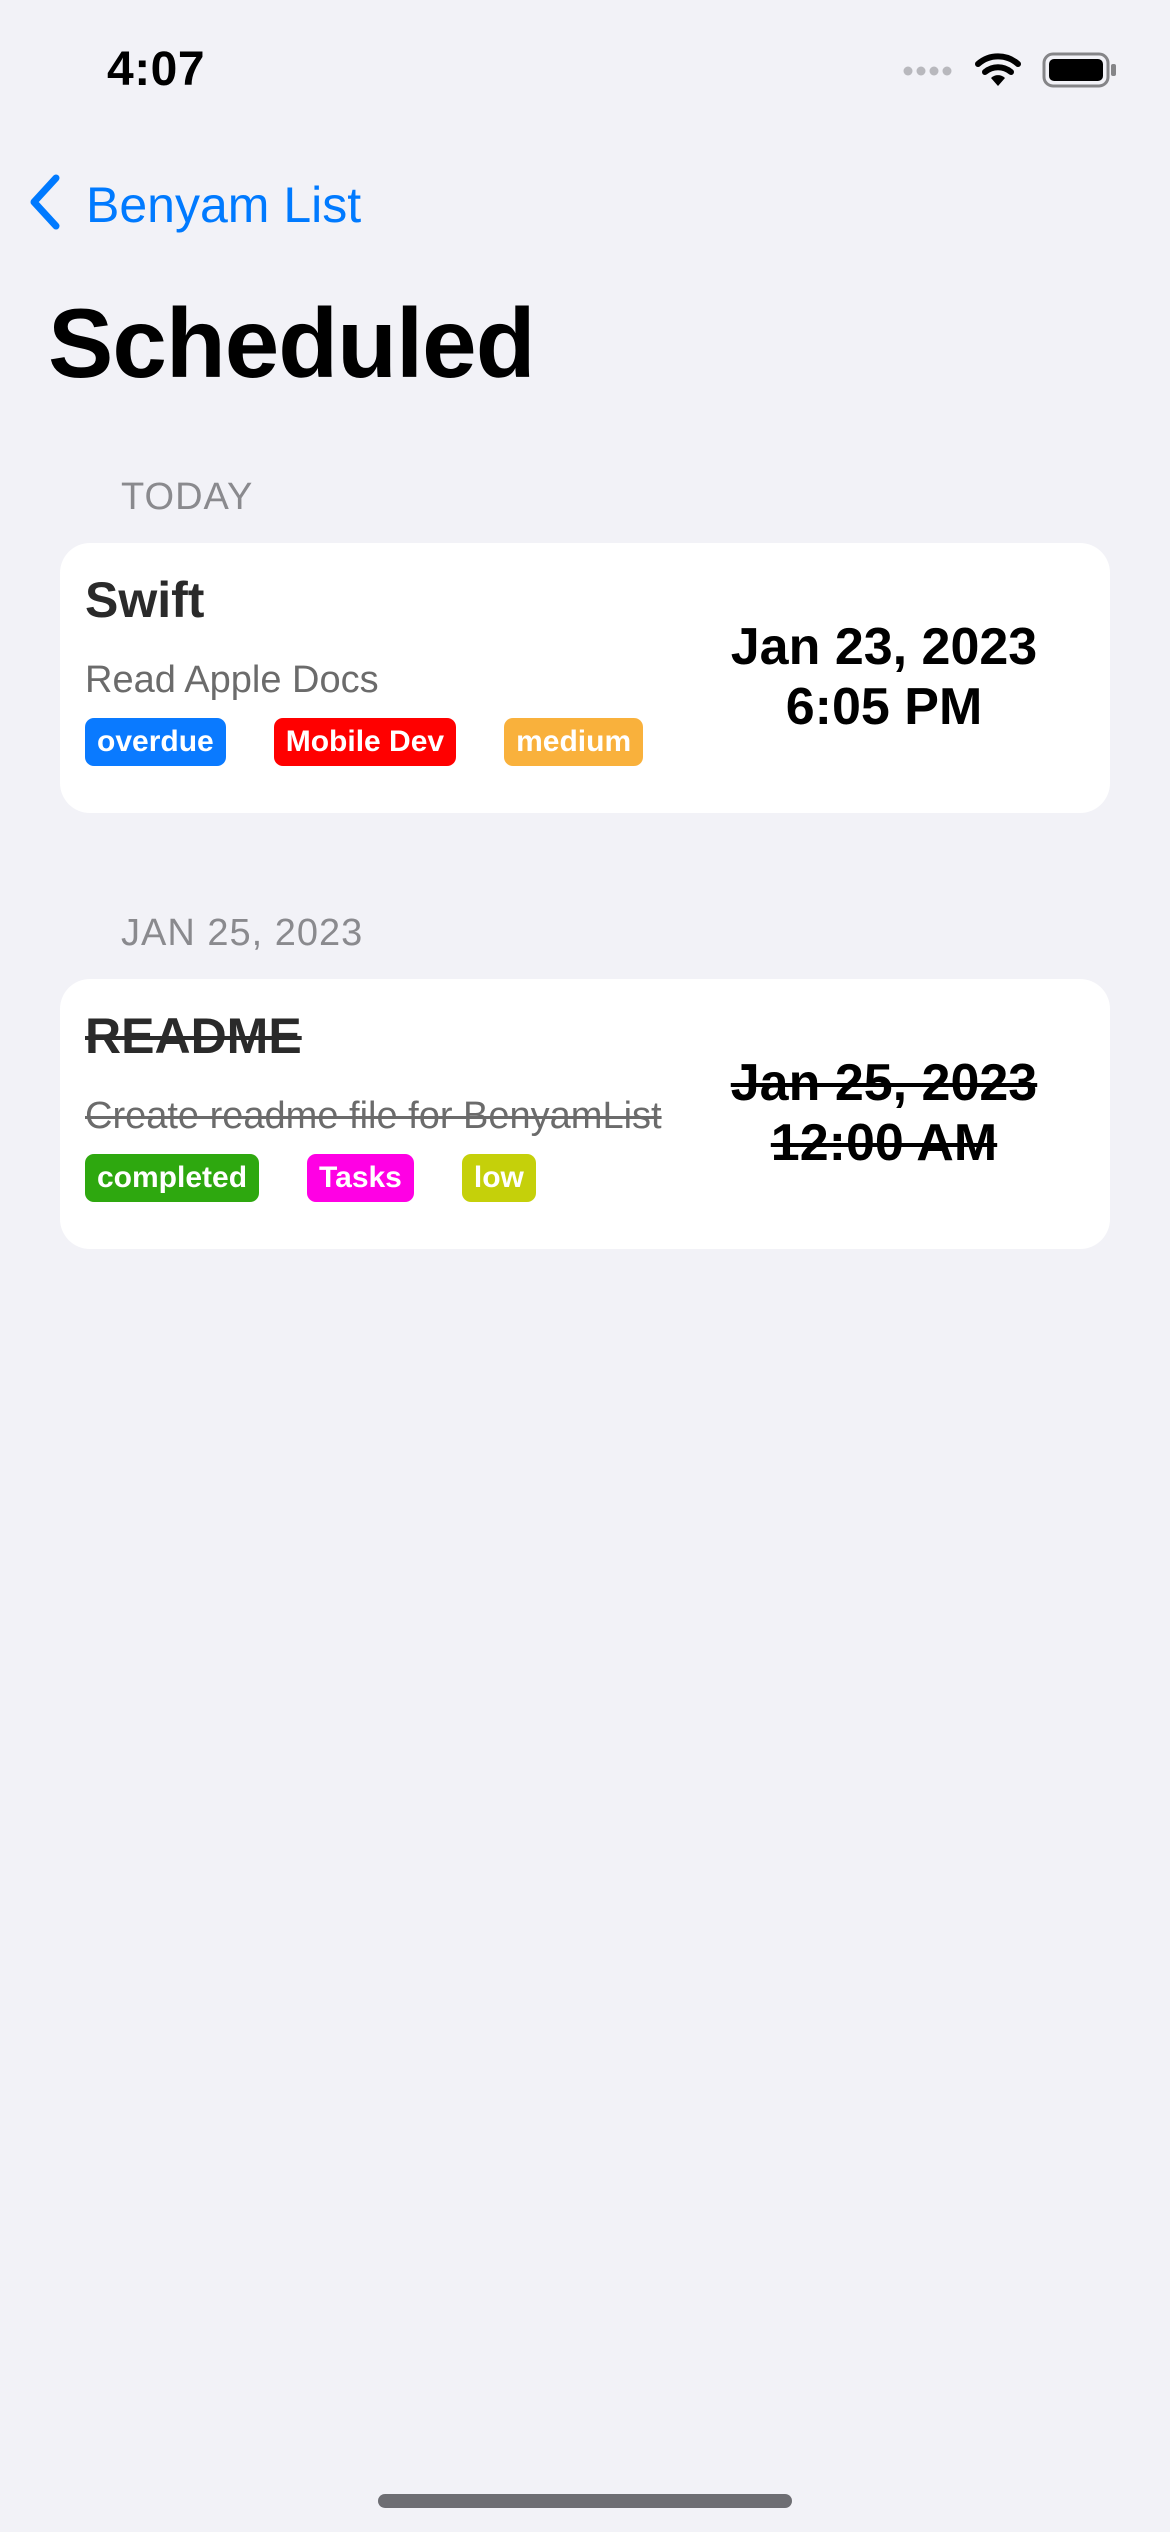  Describe the element at coordinates (232, 680) in the screenshot. I see `reminder-subtitle: Read Apple Docs` at that location.